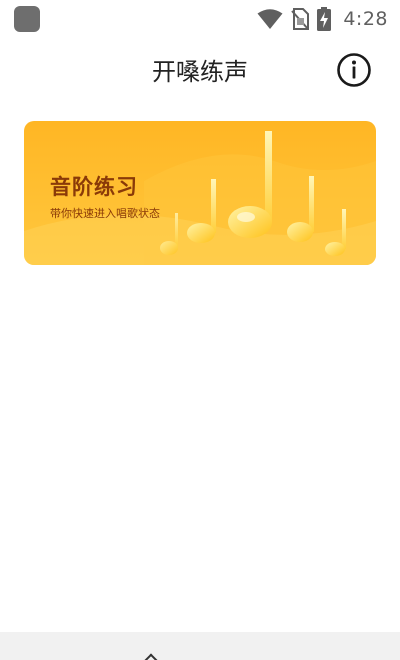  What do you see at coordinates (151, 656) in the screenshot?
I see `back-icon` at bounding box center [151, 656].